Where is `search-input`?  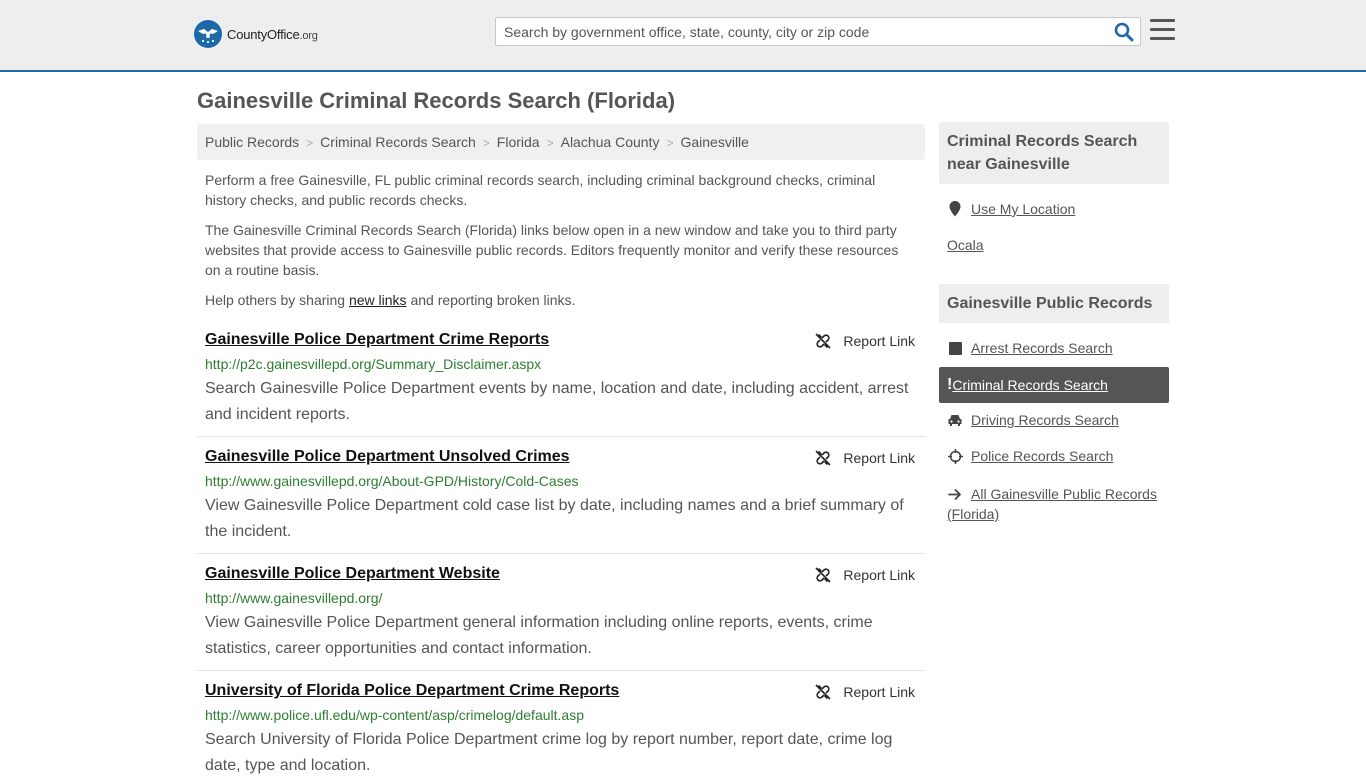 search-input is located at coordinates (801, 31).